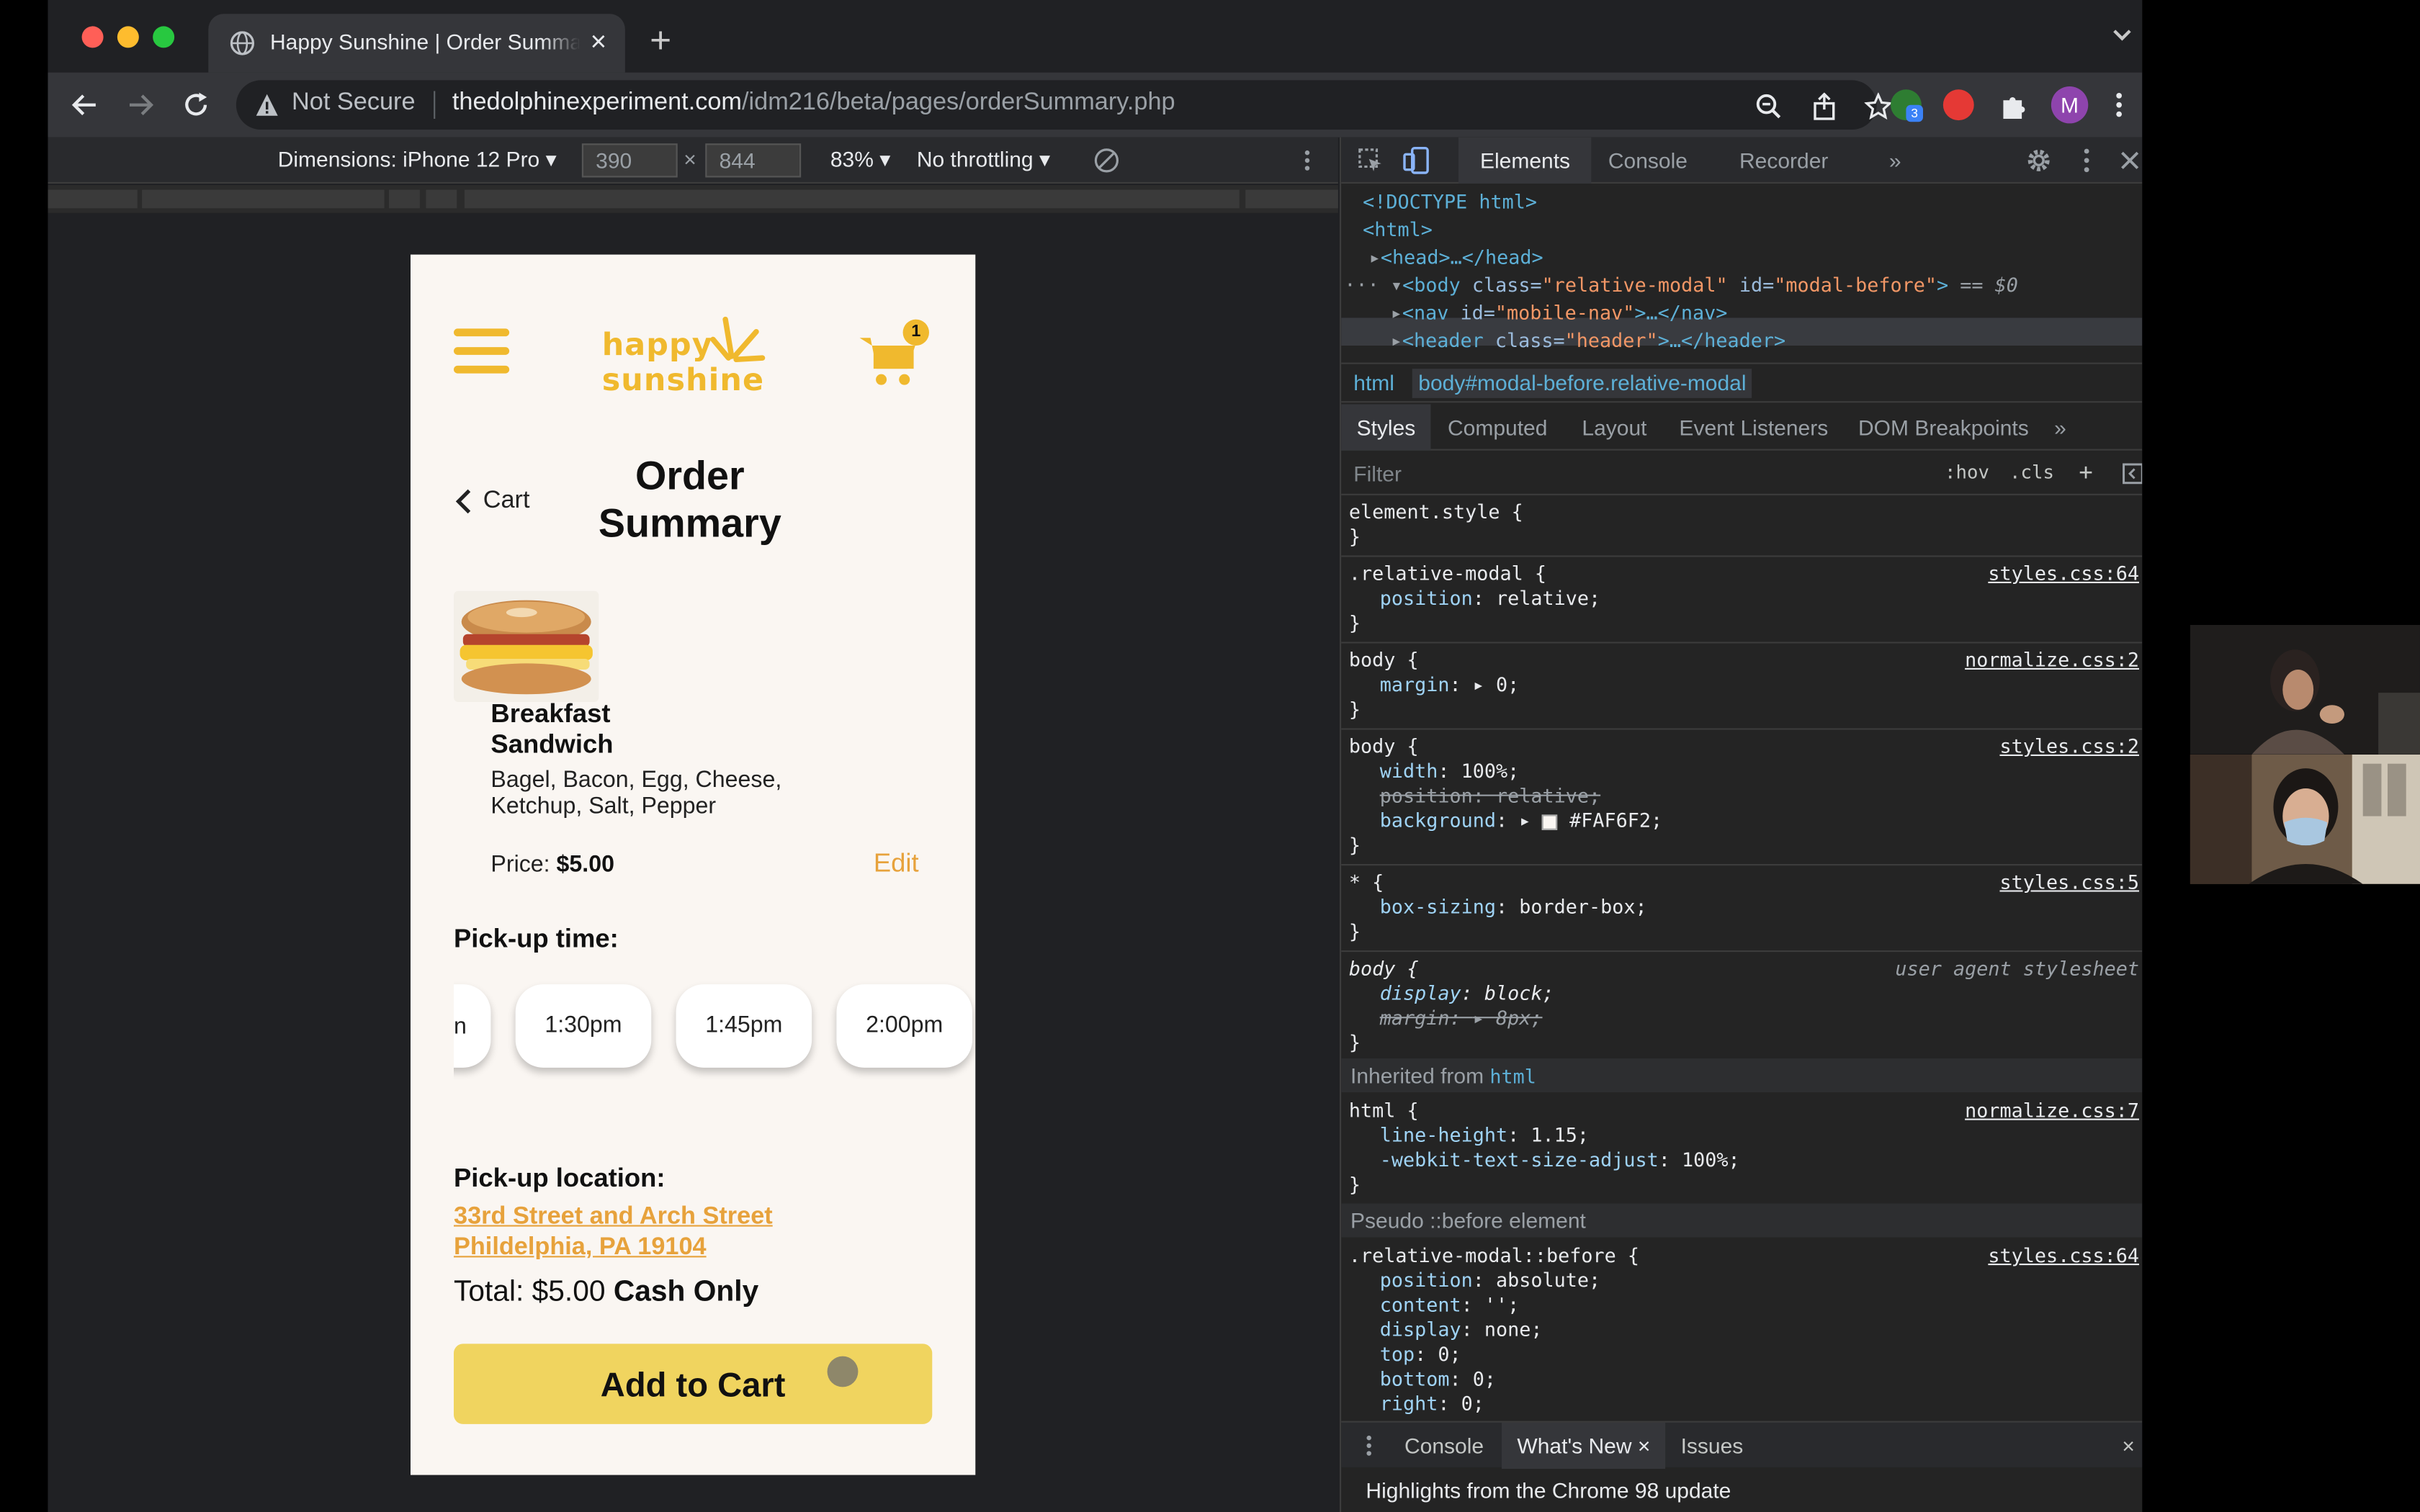 The image size is (2420, 1512). Describe the element at coordinates (1450, 1305) in the screenshot. I see `style-declaration: content: '';` at that location.